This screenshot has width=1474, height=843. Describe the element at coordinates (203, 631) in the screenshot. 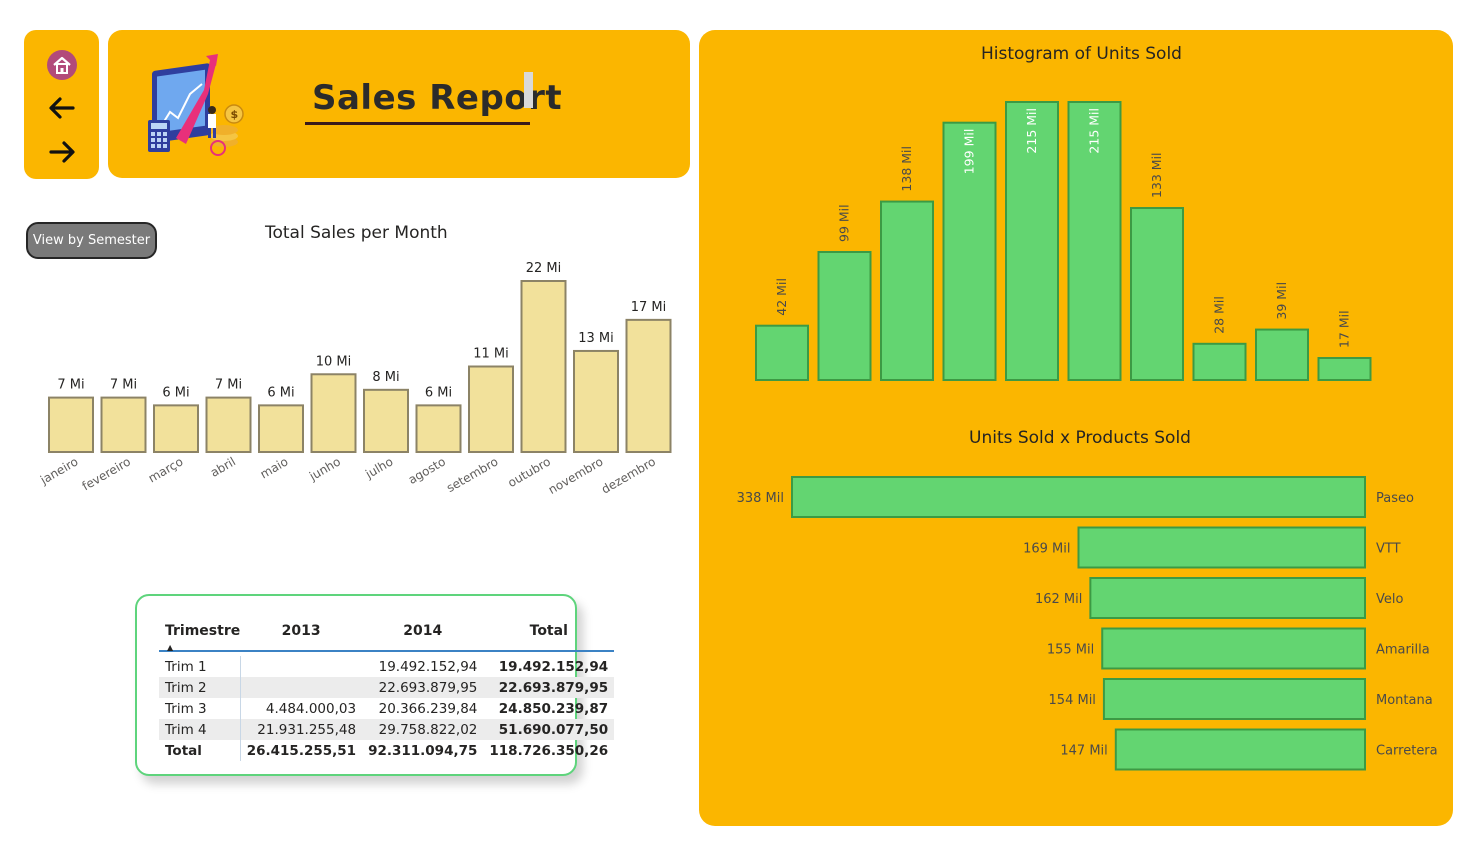

I see `matrix-col-header-label: Trimestre` at that location.